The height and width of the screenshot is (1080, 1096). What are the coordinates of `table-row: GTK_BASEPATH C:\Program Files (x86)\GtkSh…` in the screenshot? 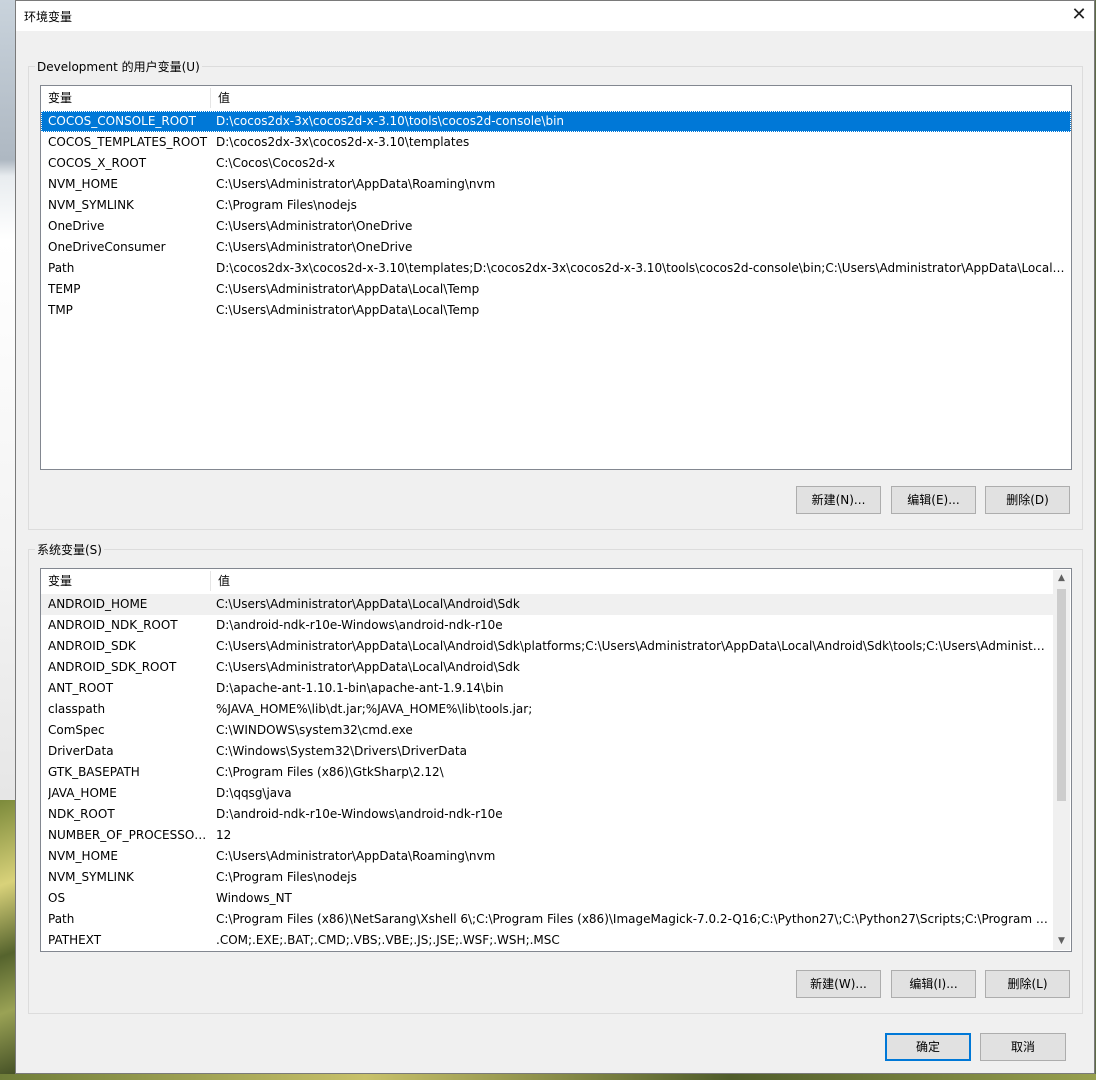 It's located at (547, 772).